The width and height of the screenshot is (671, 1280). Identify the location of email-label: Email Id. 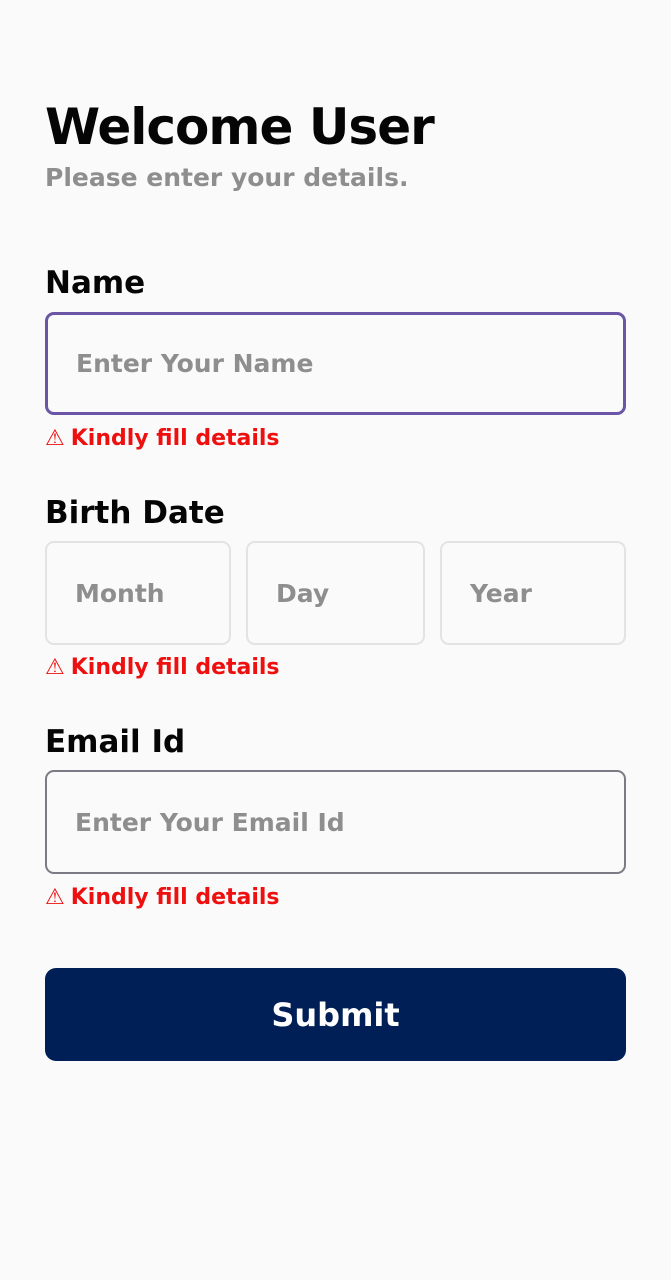
(115, 742).